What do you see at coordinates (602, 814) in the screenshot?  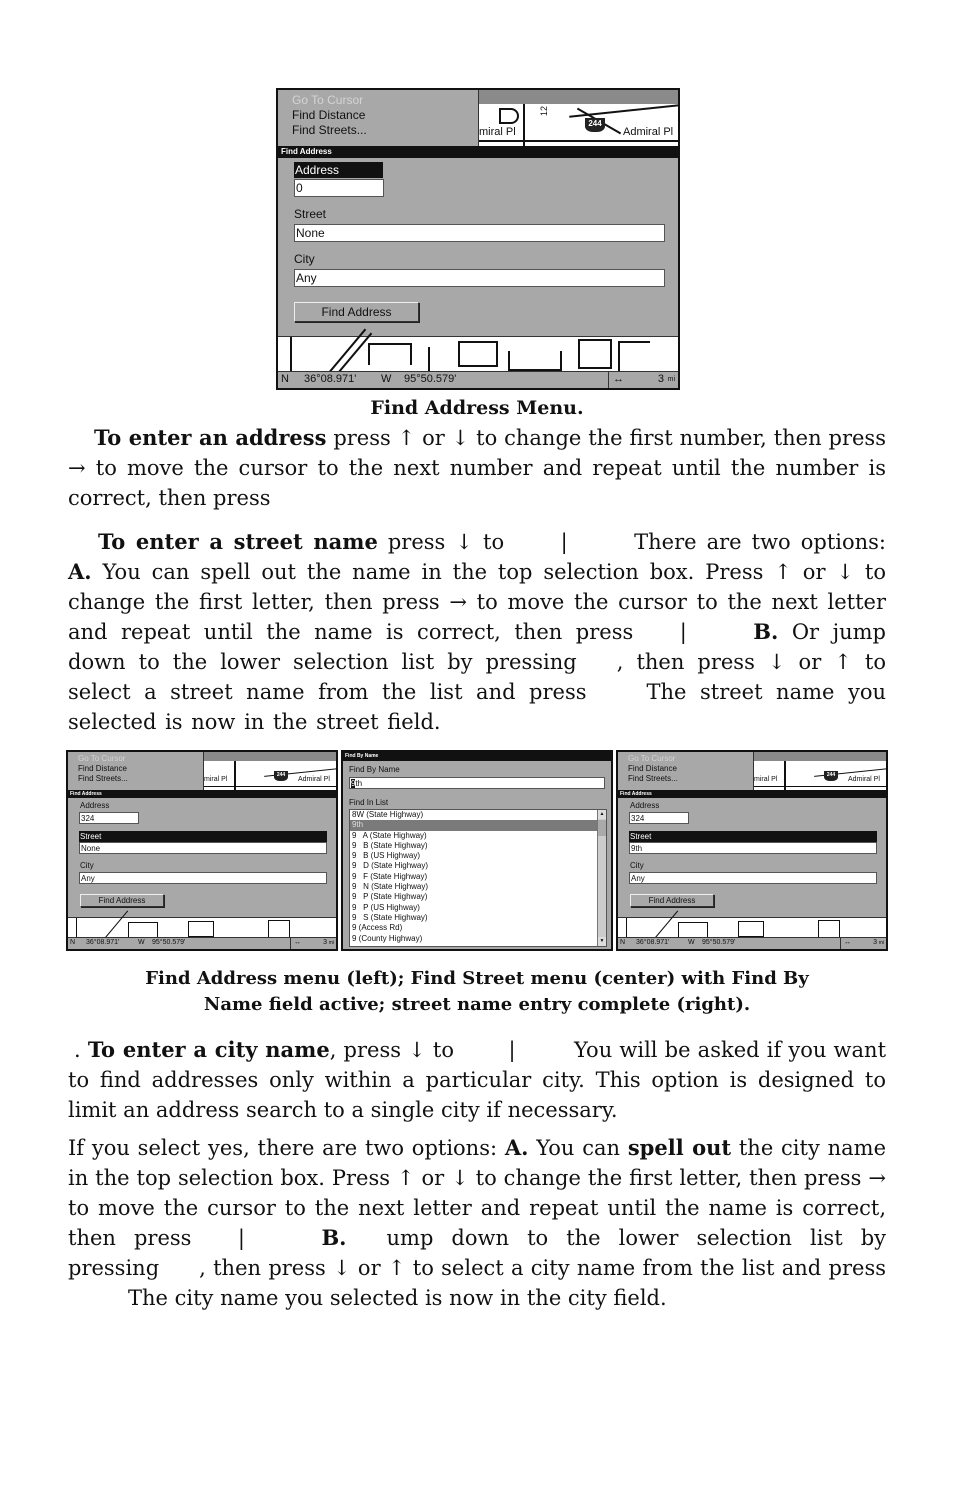 I see `scroll-up-arrow-icon: ▲` at bounding box center [602, 814].